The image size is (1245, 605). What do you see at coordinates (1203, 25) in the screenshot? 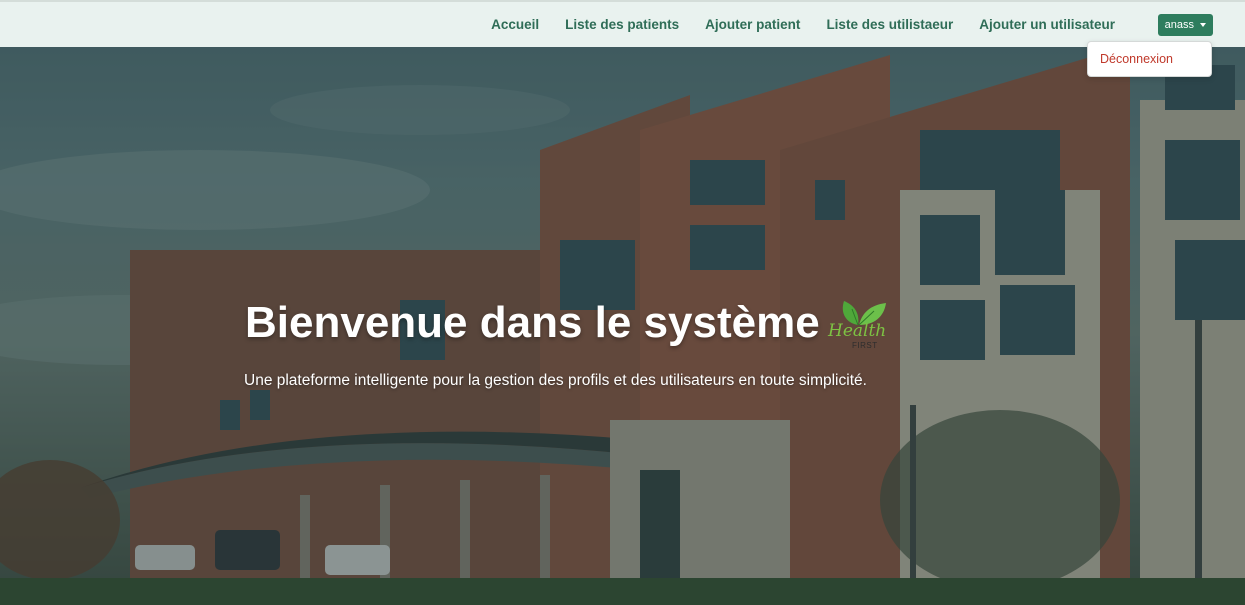
I see `caret-down-icon` at bounding box center [1203, 25].